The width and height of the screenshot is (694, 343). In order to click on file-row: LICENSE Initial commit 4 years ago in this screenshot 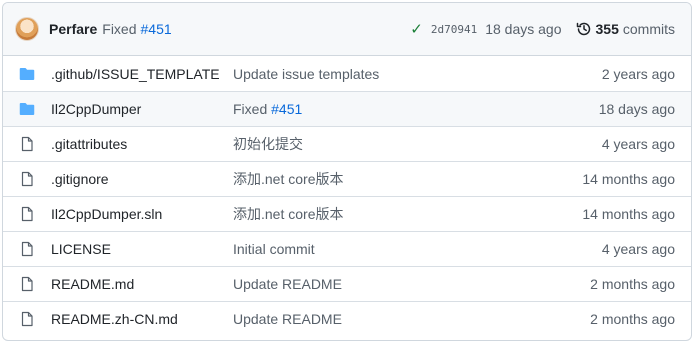, I will do `click(347, 248)`.